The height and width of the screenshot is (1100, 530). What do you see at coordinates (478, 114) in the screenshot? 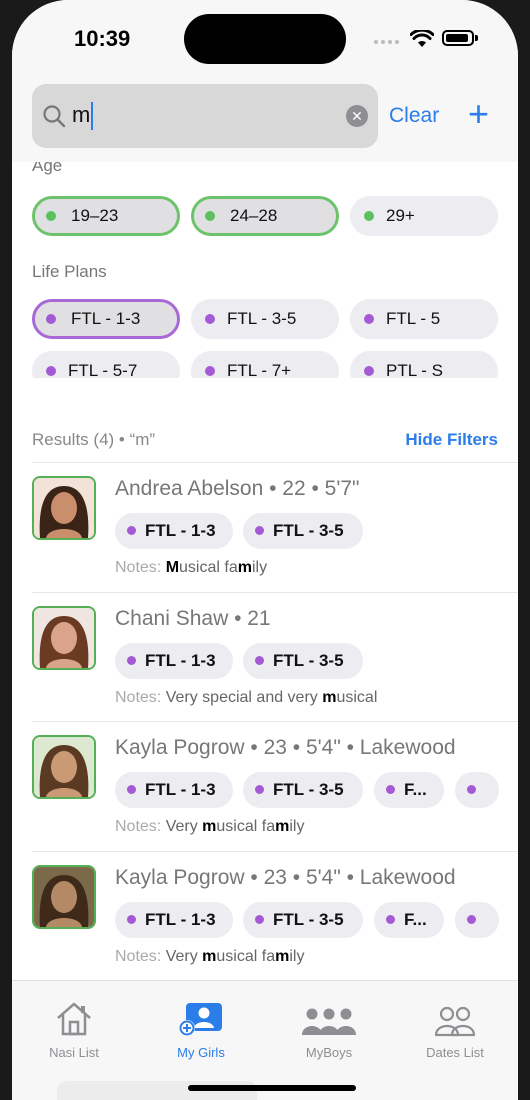
I see `add-button: +` at bounding box center [478, 114].